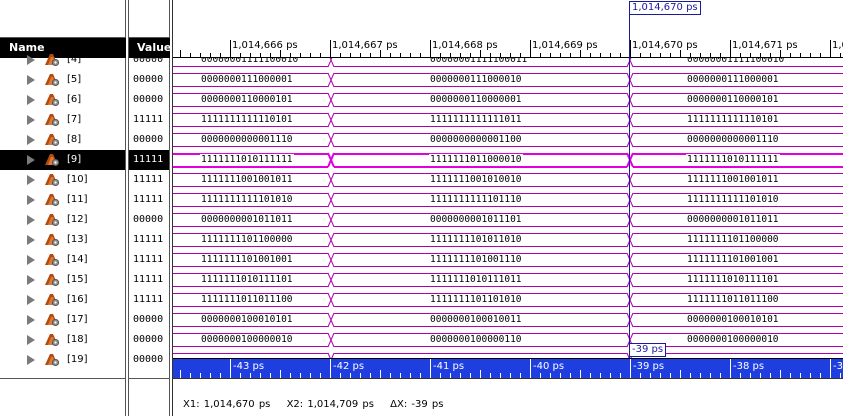 This screenshot has width=843, height=416. Describe the element at coordinates (62, 220) in the screenshot. I see `signal-row: [12]` at that location.